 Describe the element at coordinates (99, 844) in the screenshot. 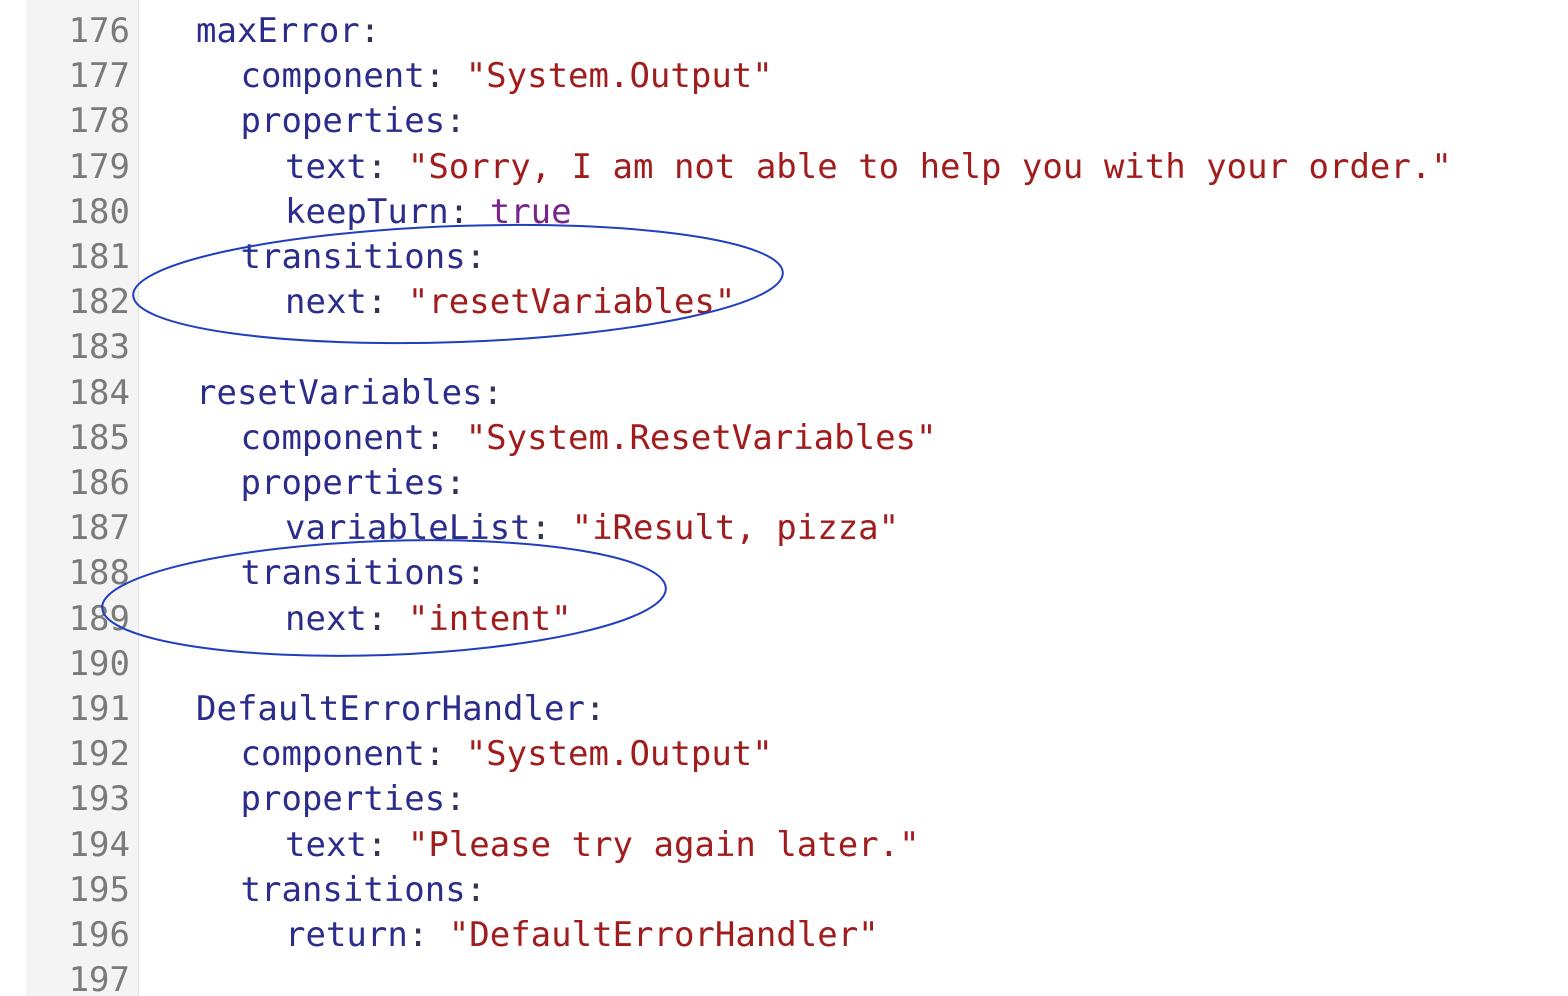

I see `line-number: 194` at that location.